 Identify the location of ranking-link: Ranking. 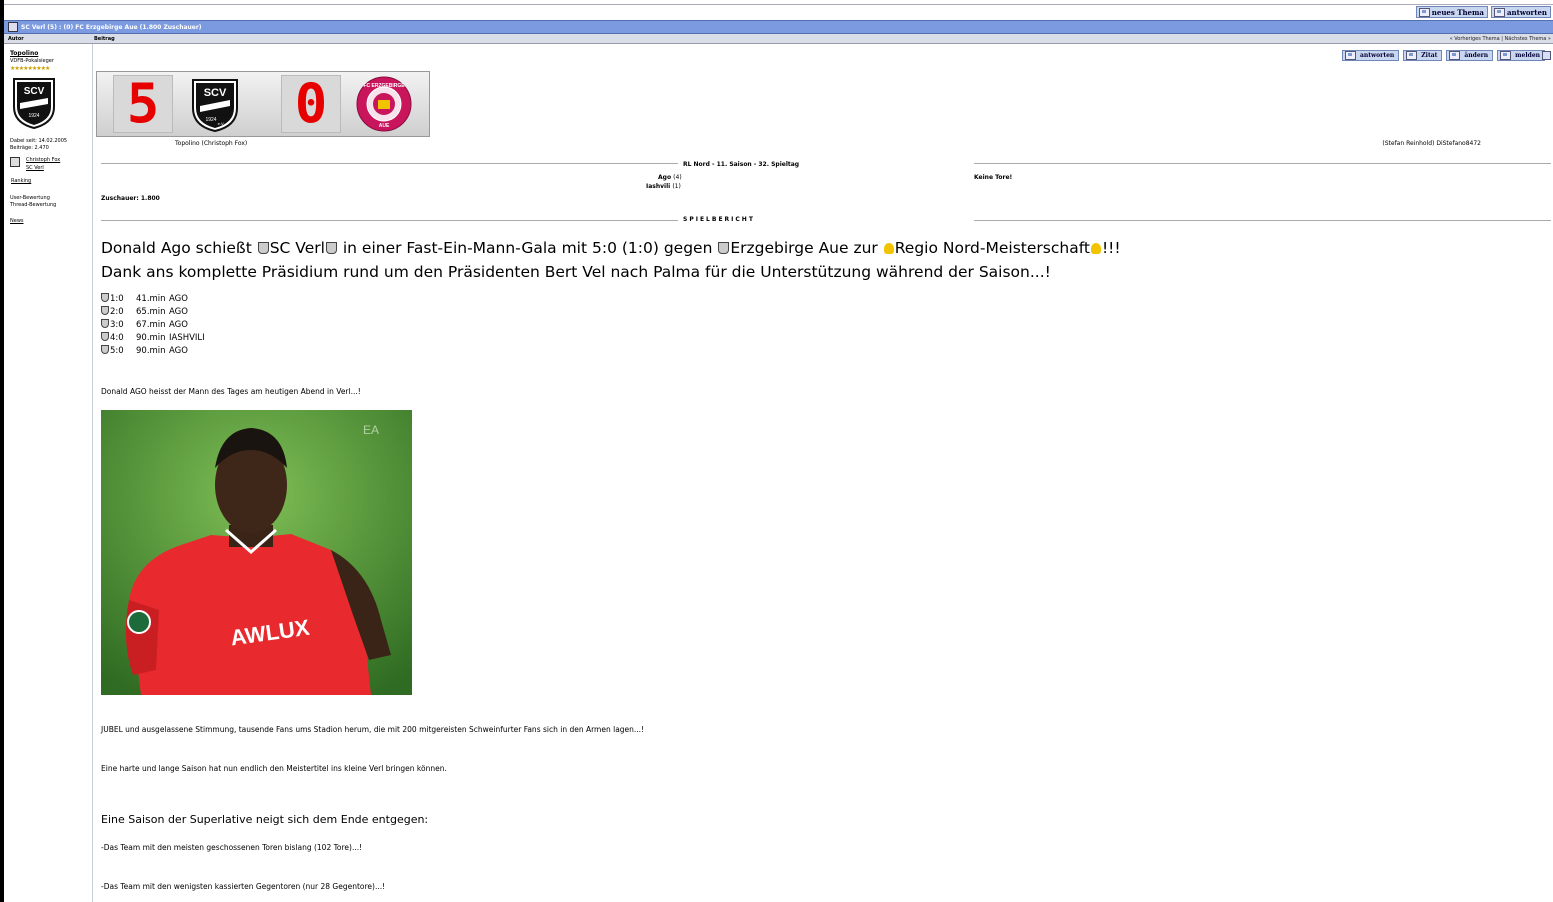
(21, 181).